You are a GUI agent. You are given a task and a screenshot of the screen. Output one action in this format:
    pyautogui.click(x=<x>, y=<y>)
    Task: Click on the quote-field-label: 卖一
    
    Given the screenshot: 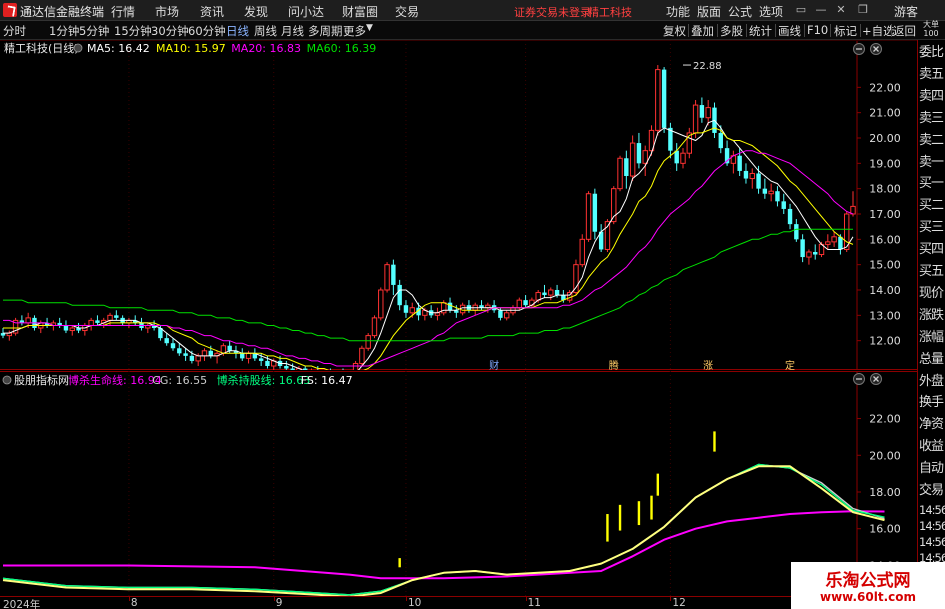 What is the action you would take?
    pyautogui.click(x=931, y=162)
    